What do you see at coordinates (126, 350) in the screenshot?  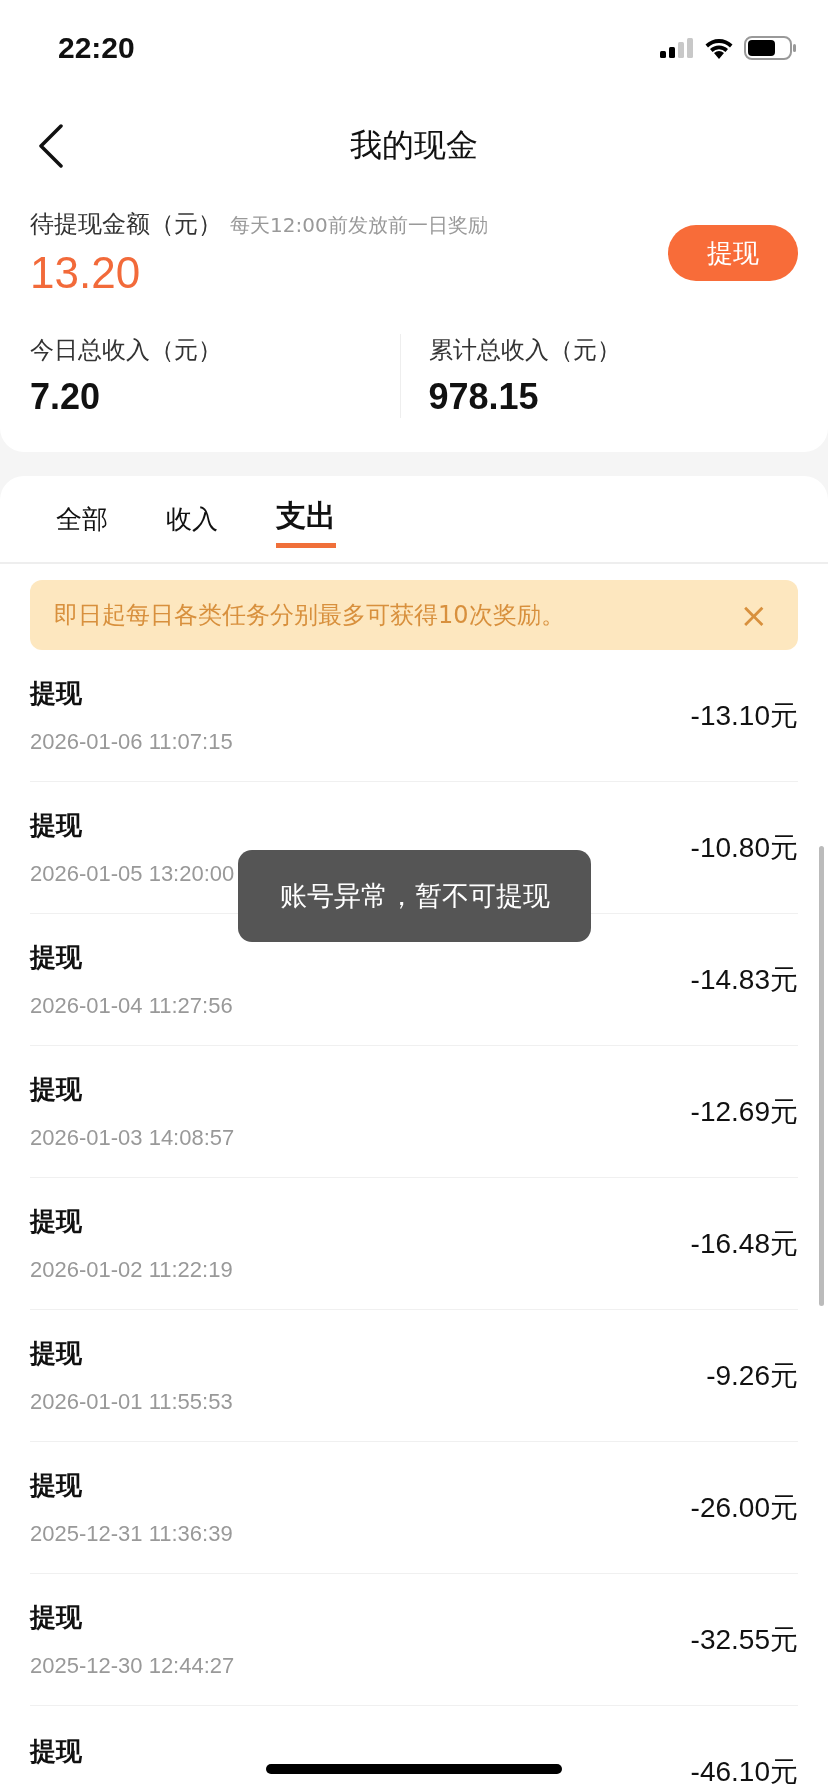 I see `stat-label: 今日总收入（元）` at bounding box center [126, 350].